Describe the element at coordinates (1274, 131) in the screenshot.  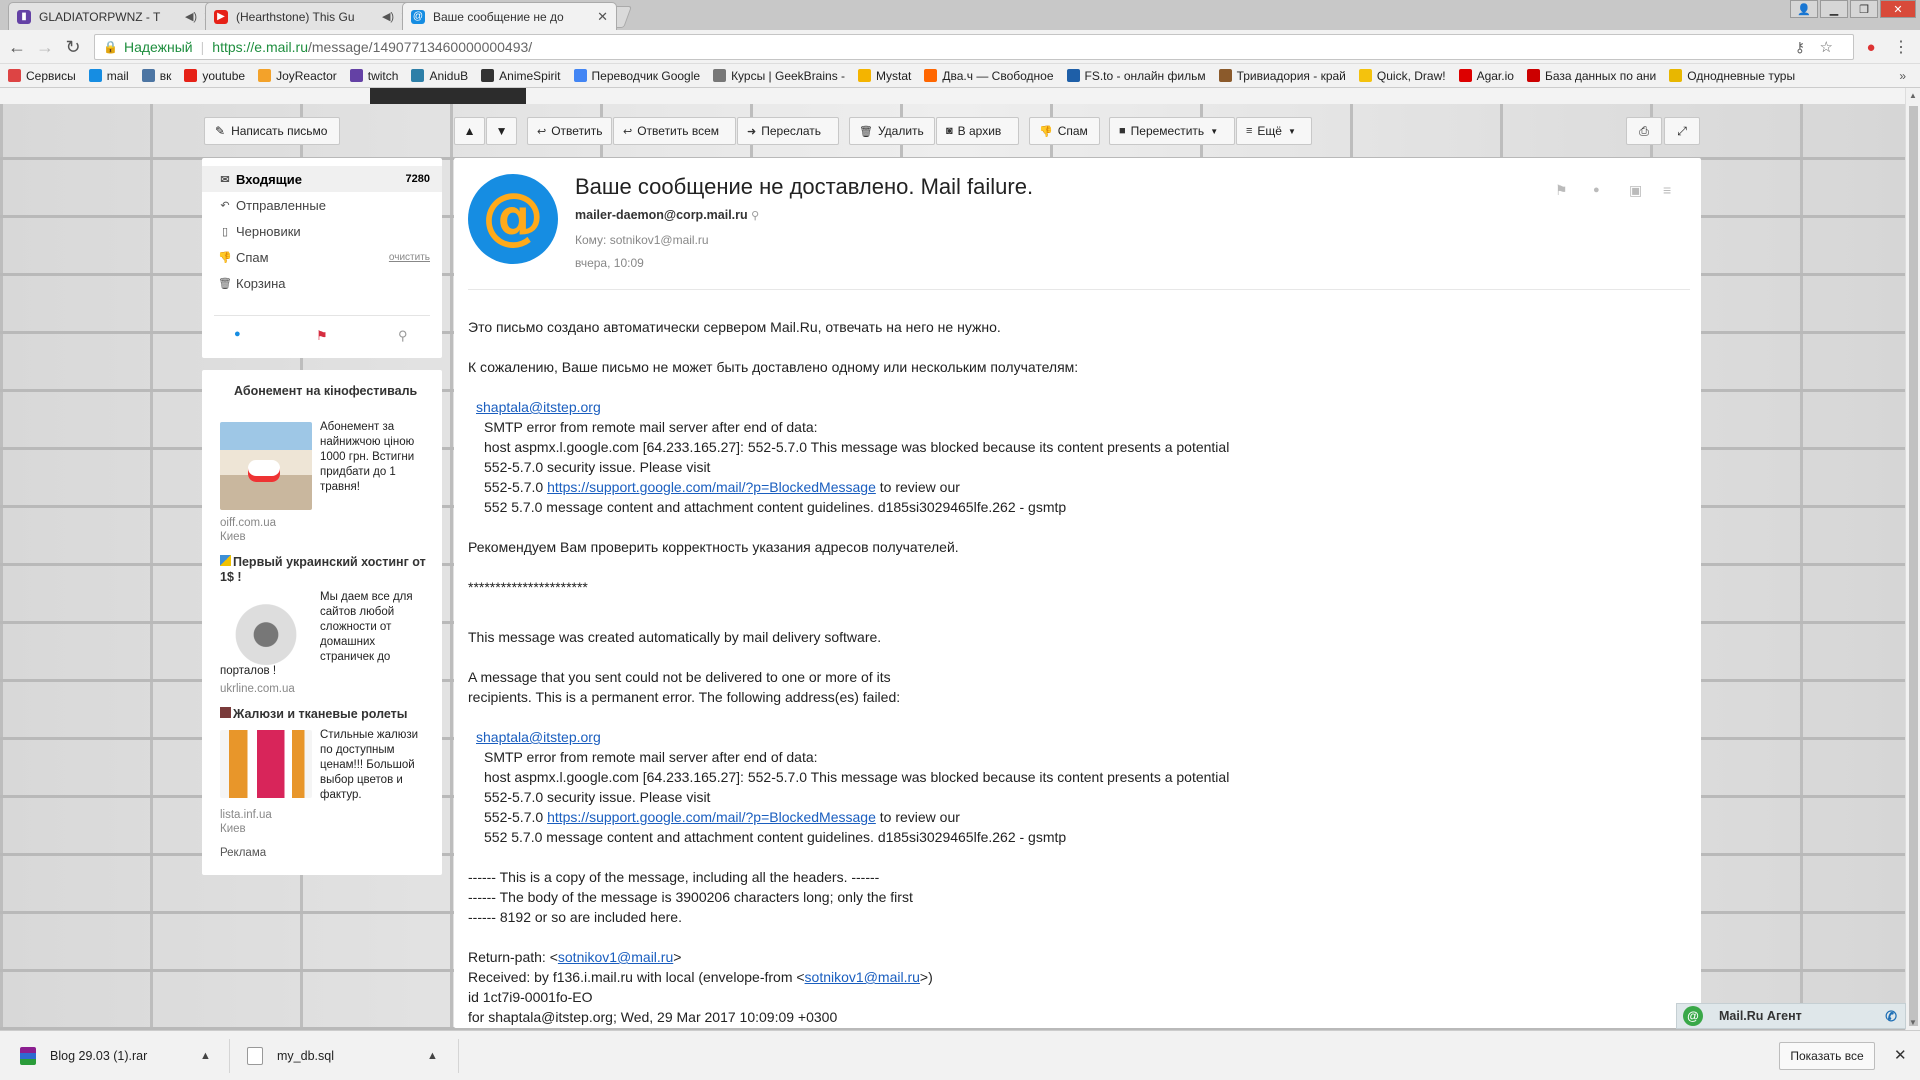
I see `more-button: ≡ Ещё ▼` at that location.